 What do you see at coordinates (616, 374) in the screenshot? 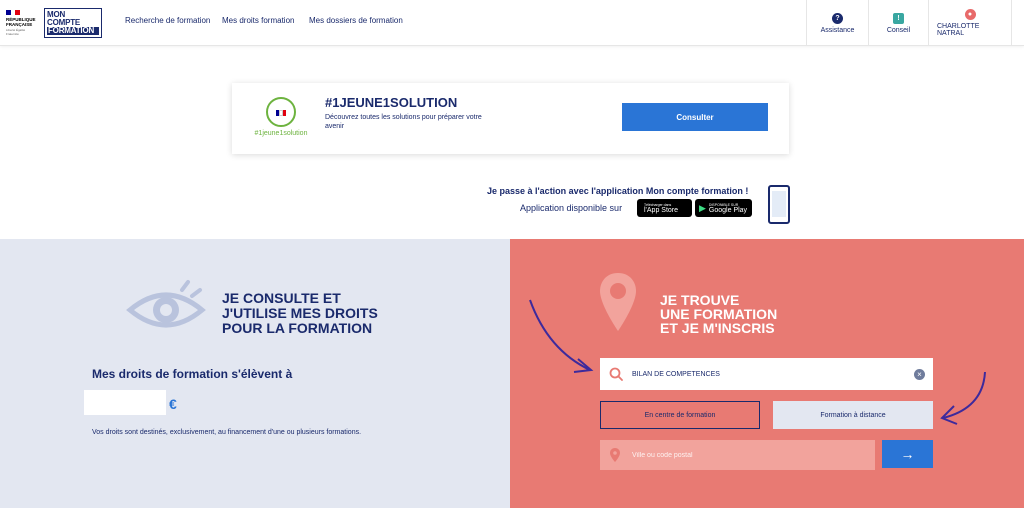
I see `search-icon` at bounding box center [616, 374].